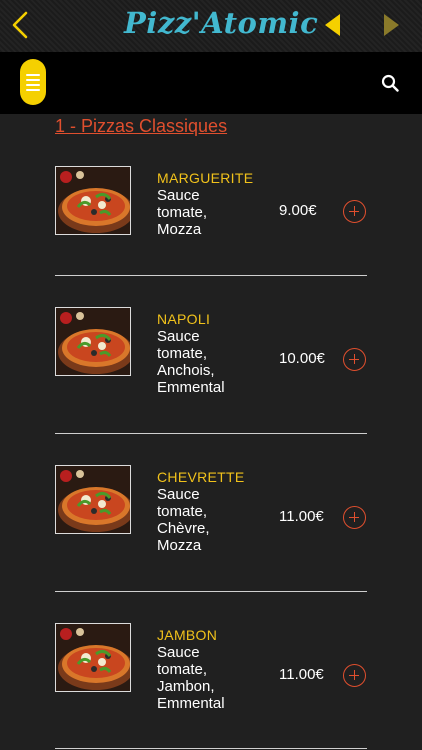  I want to click on pizza-item-text: NAPOLI Sauce tomate, Anchois, Emmental, so click(214, 353).